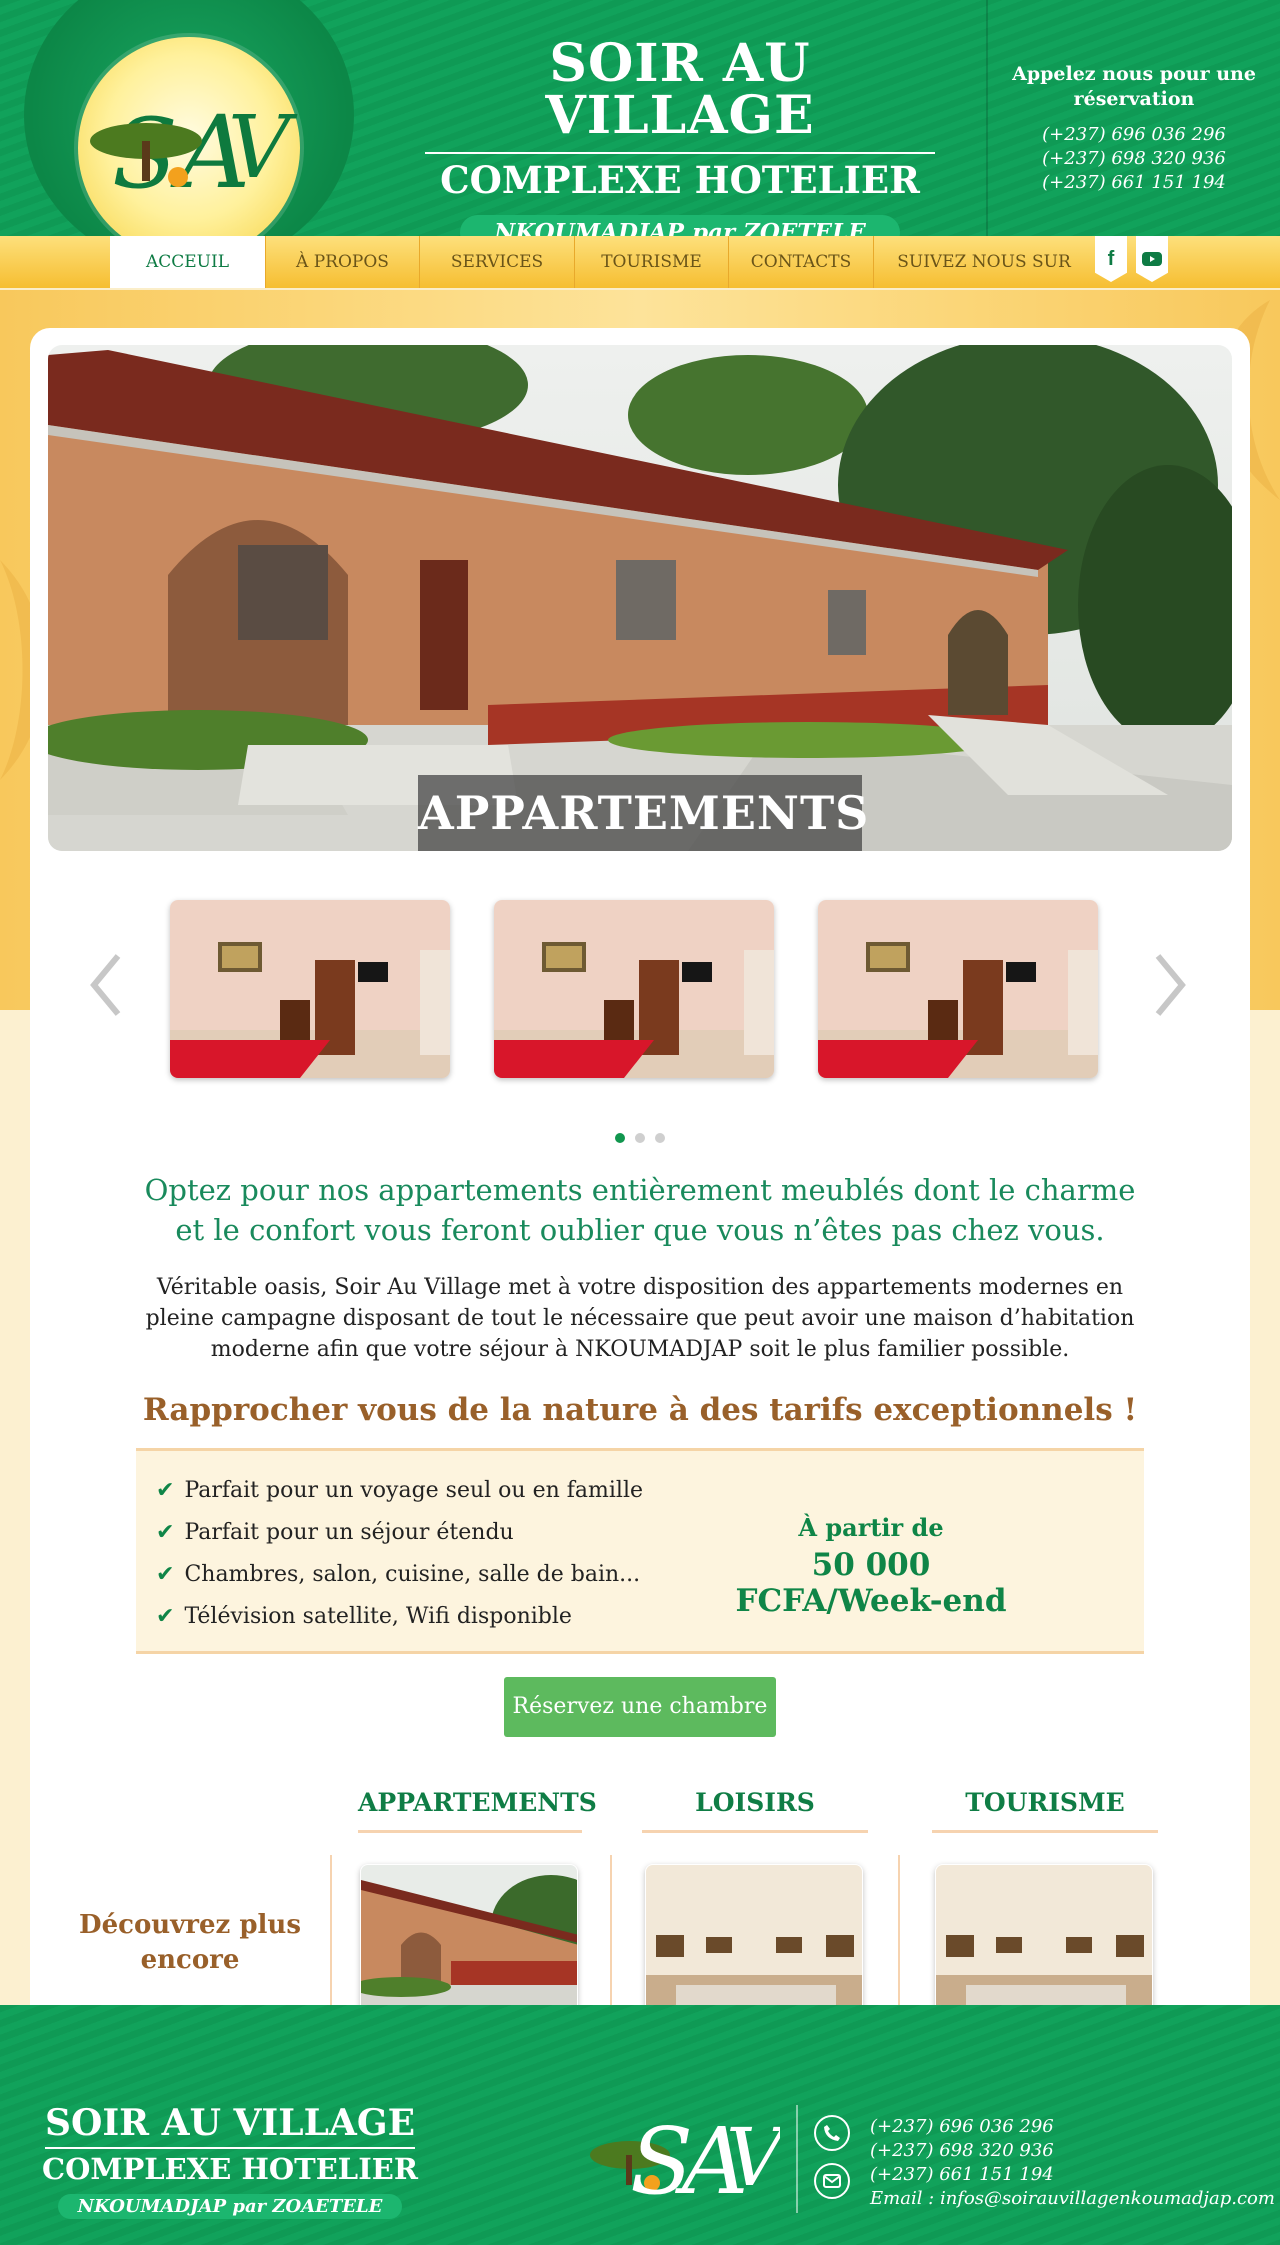  What do you see at coordinates (189, 136) in the screenshot?
I see `sav-logo-icon: S A V` at bounding box center [189, 136].